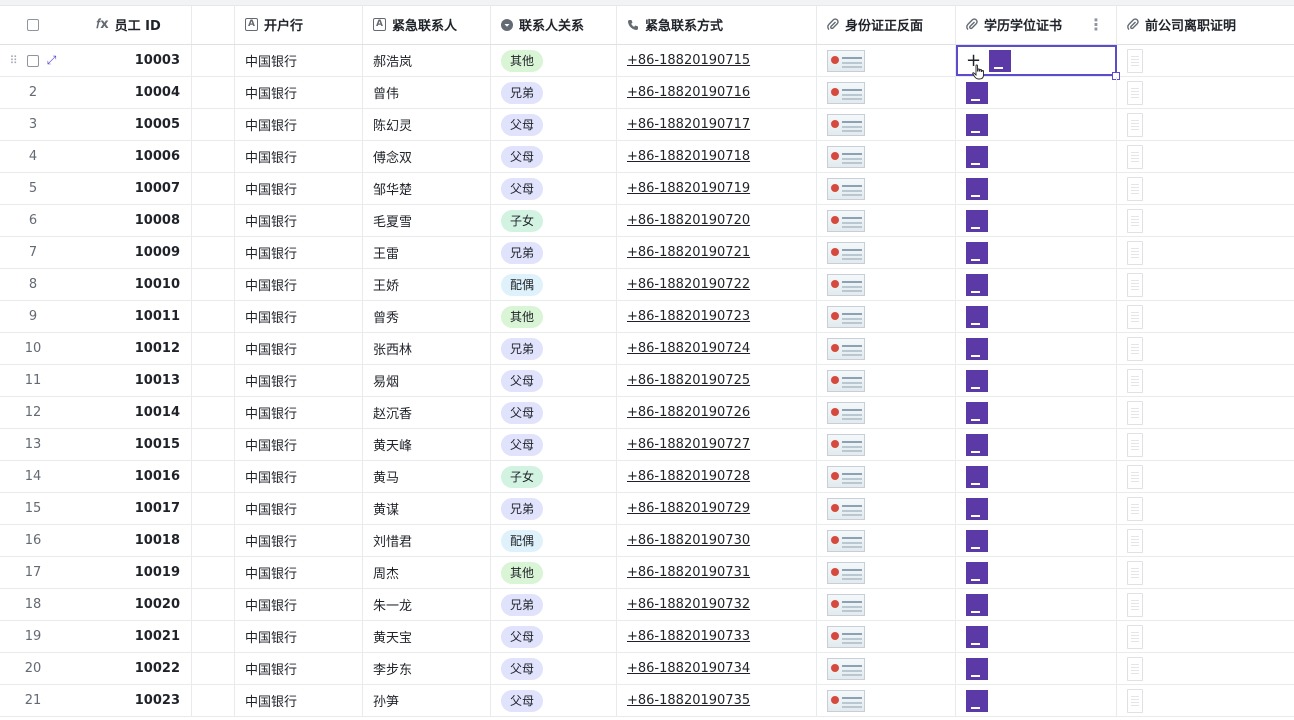 The image size is (1294, 720). I want to click on table-row: 6 10008 中国银行 毛夏雪 子女 +86-18820190720, so click(647, 221).